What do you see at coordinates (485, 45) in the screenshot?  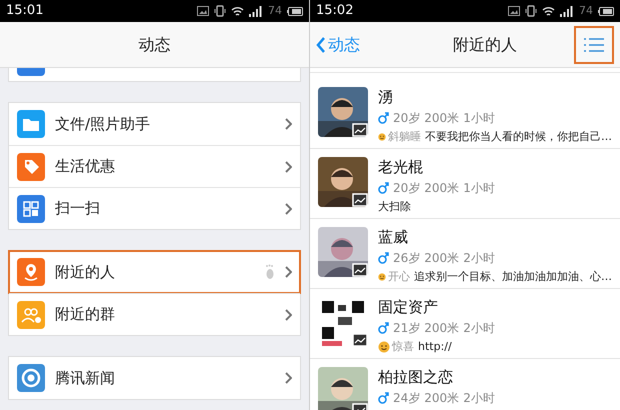 I see `header-title: 附近的人` at bounding box center [485, 45].